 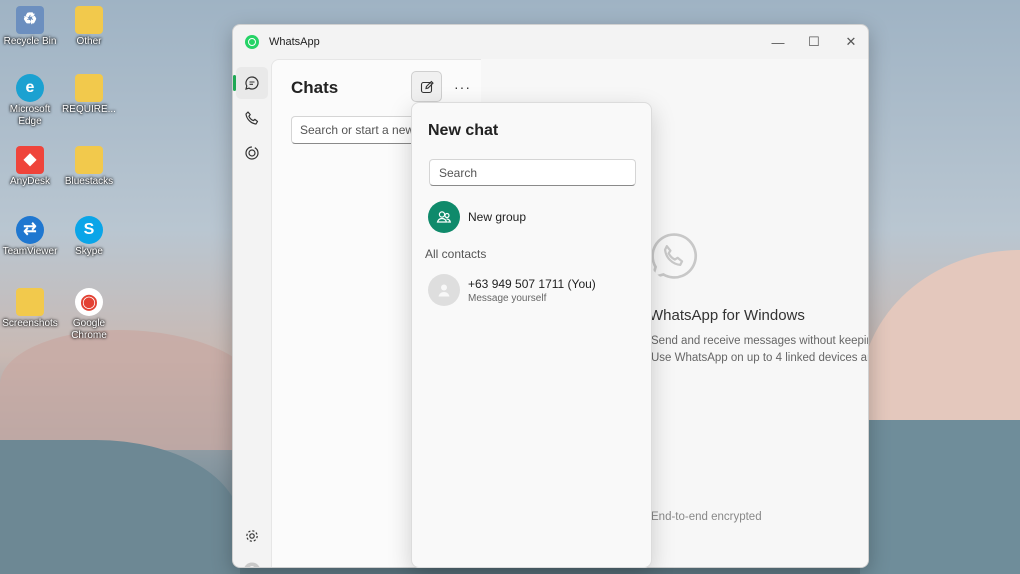 What do you see at coordinates (30, 20) in the screenshot?
I see `recycle-bin-icon: ♻` at bounding box center [30, 20].